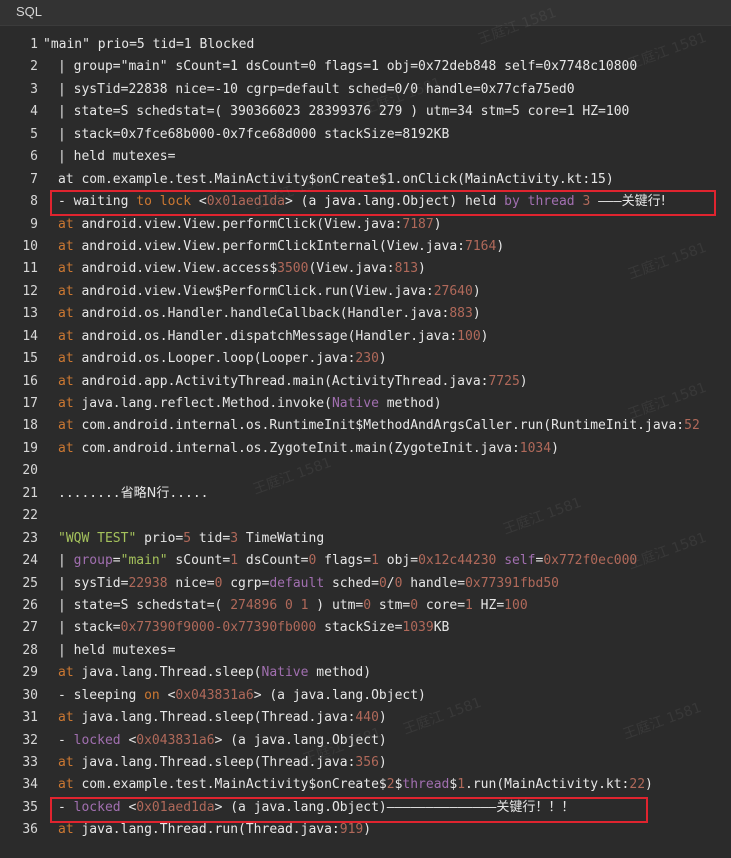 The height and width of the screenshot is (858, 731). Describe the element at coordinates (149, 44) in the screenshot. I see `code-token: "main" prio=5 tid=1 Blocked` at that location.